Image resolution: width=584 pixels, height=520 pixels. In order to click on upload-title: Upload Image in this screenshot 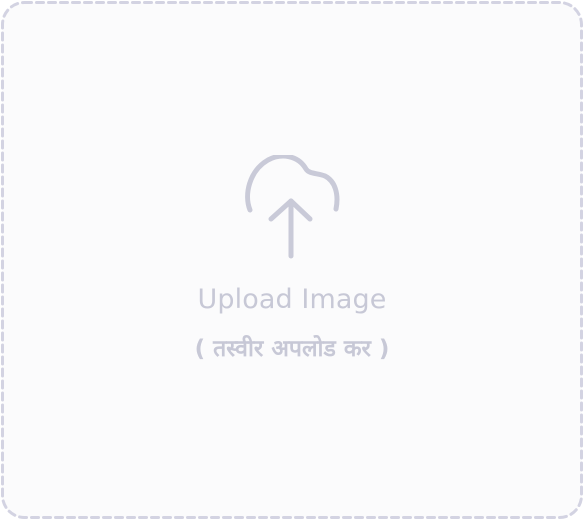, I will do `click(292, 299)`.